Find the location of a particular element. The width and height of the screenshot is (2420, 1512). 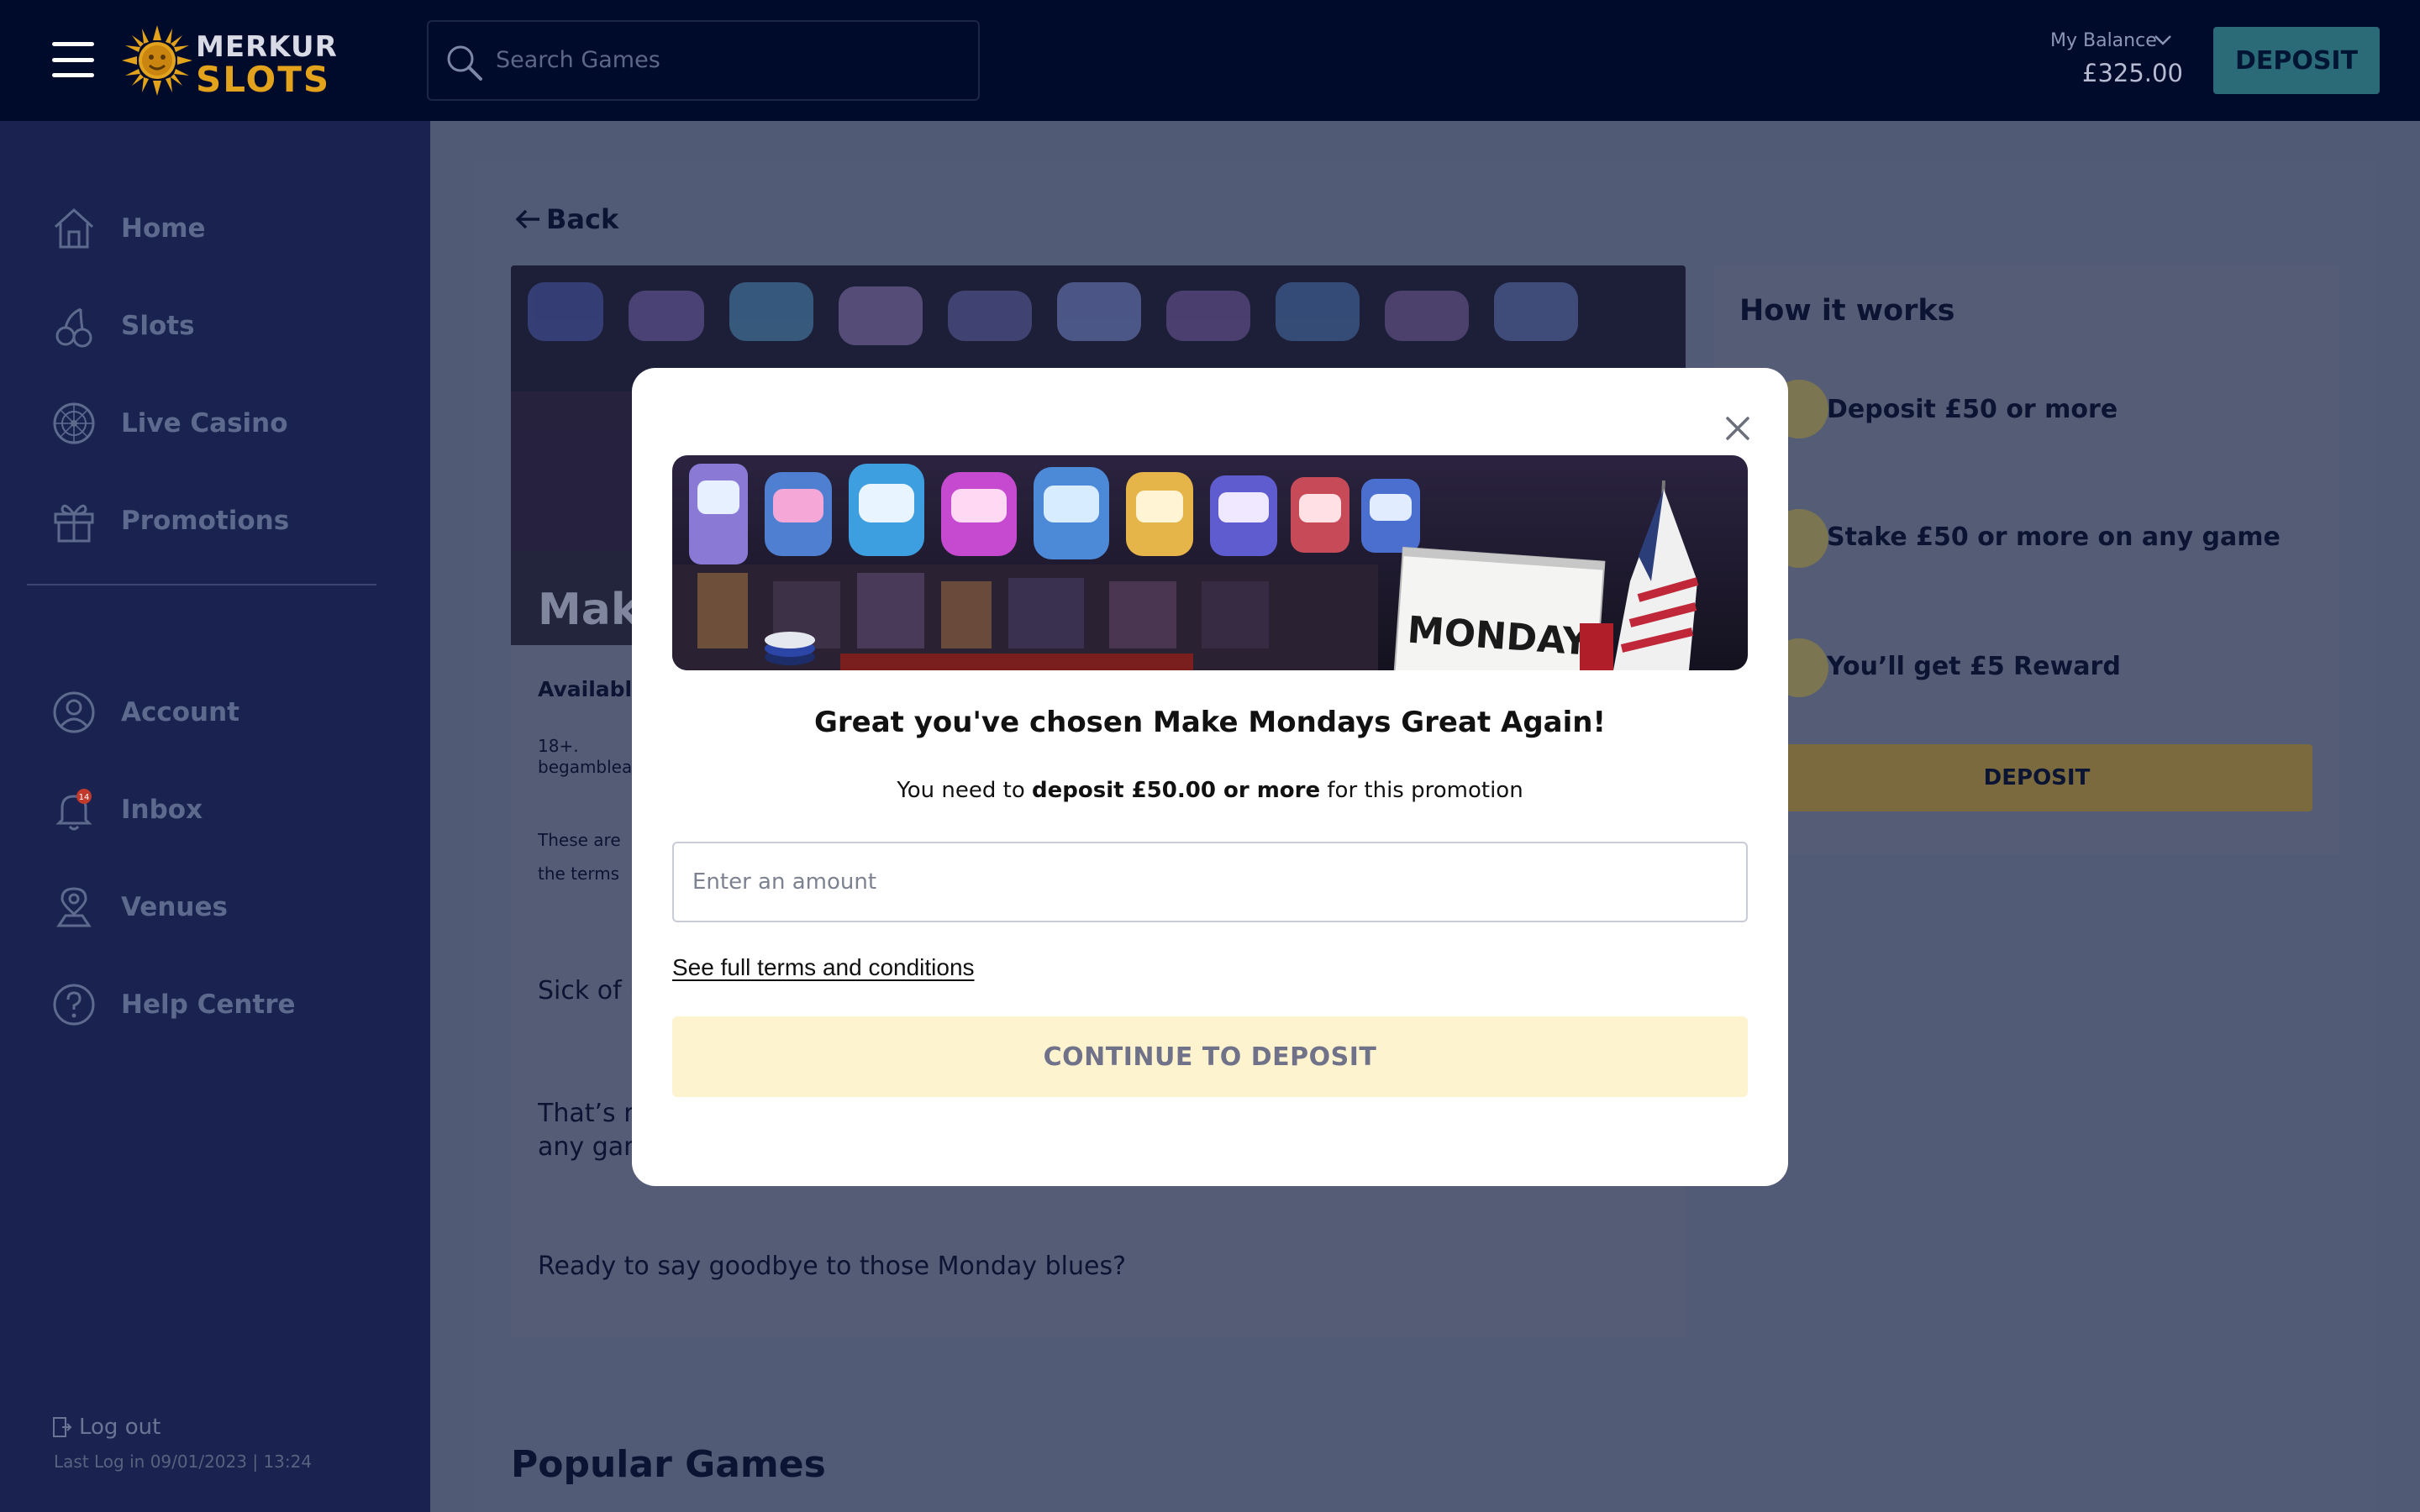

help-icon is located at coordinates (74, 1005).